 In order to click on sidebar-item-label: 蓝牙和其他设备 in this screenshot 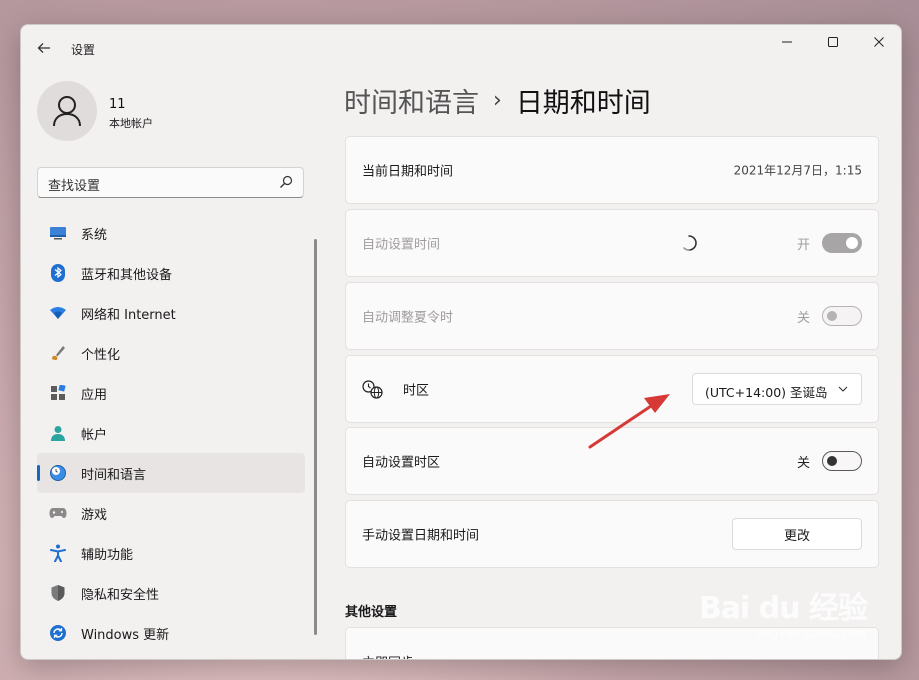, I will do `click(127, 275)`.